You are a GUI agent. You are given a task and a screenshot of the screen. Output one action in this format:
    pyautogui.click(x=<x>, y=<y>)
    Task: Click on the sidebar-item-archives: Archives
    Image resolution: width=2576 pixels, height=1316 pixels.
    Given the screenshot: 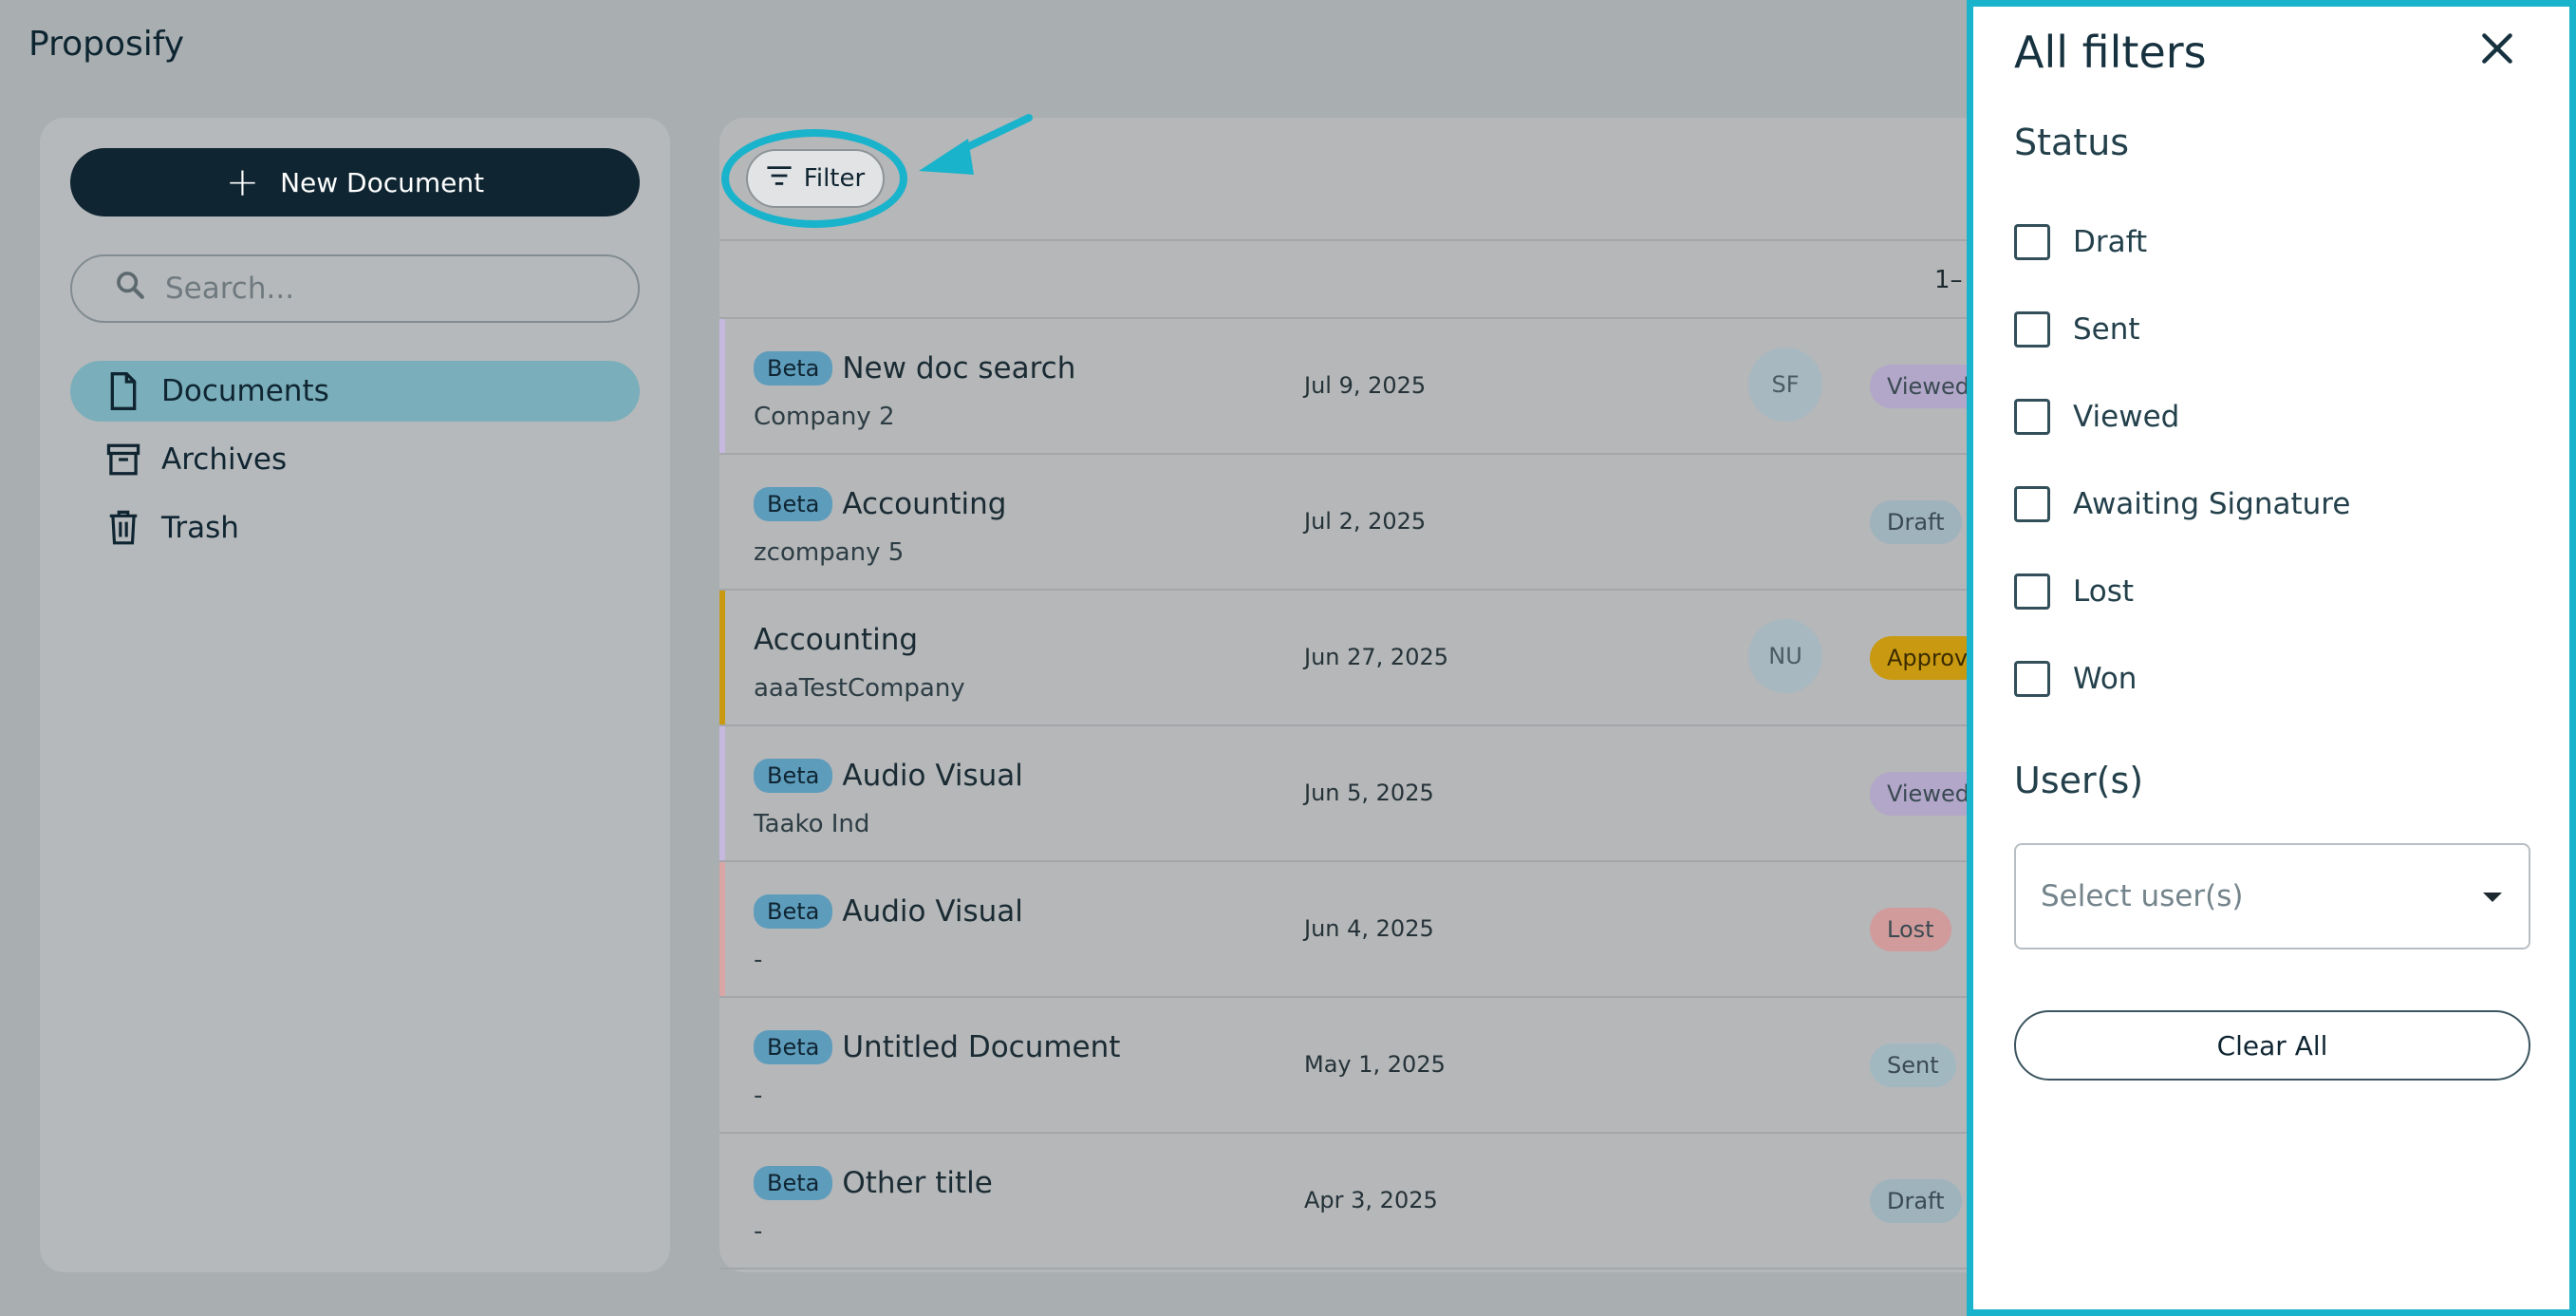 What is the action you would take?
    pyautogui.click(x=355, y=459)
    